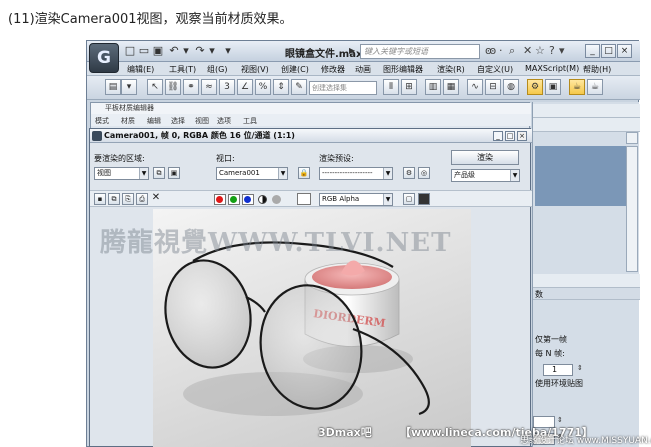 Image resolution: width=651 pixels, height=447 pixels. Describe the element at coordinates (522, 136) in the screenshot. I see `rfw-close-button: ×` at that location.